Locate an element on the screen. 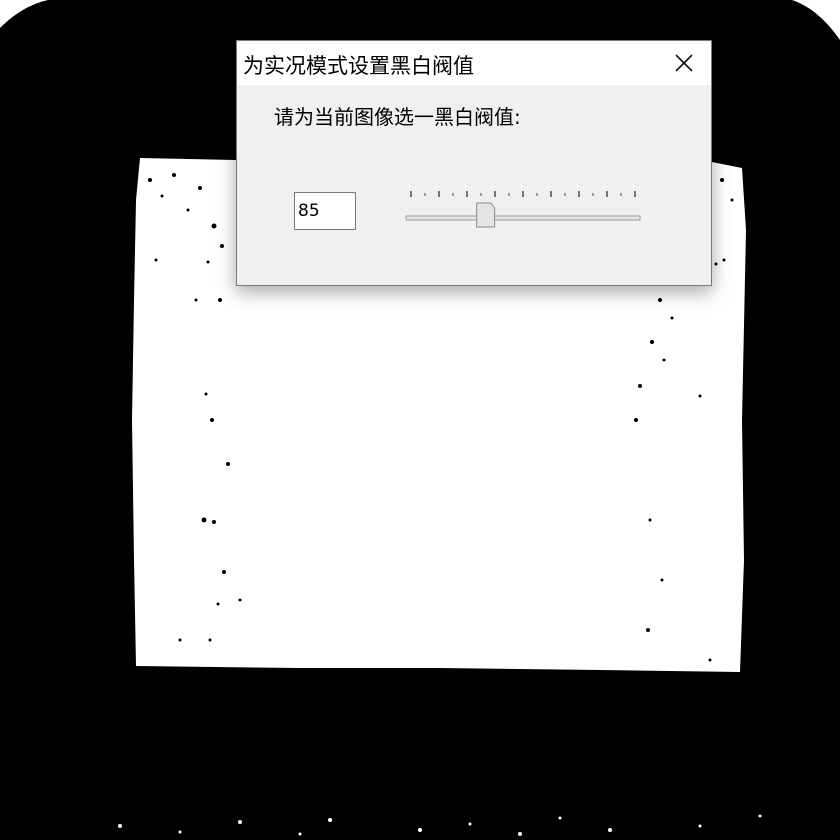 The height and width of the screenshot is (840, 840). threshold-value-input is located at coordinates (325, 211).